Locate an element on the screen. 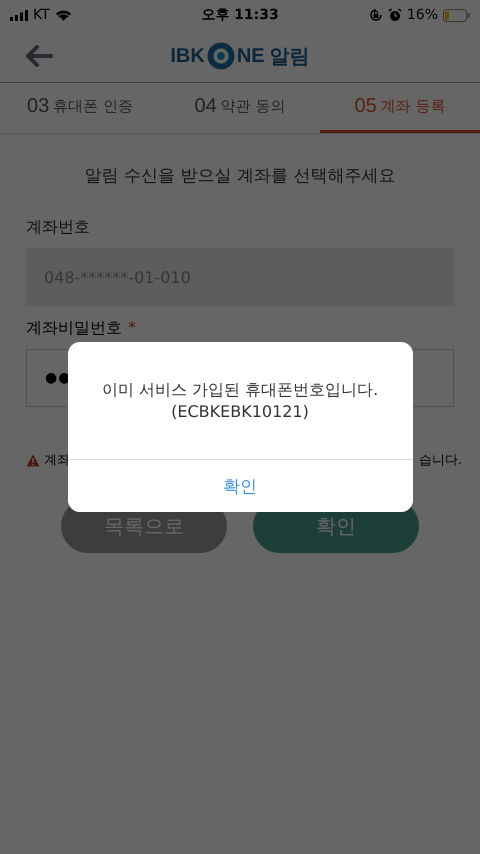 This screenshot has height=854, width=480. warning-icon is located at coordinates (33, 460).